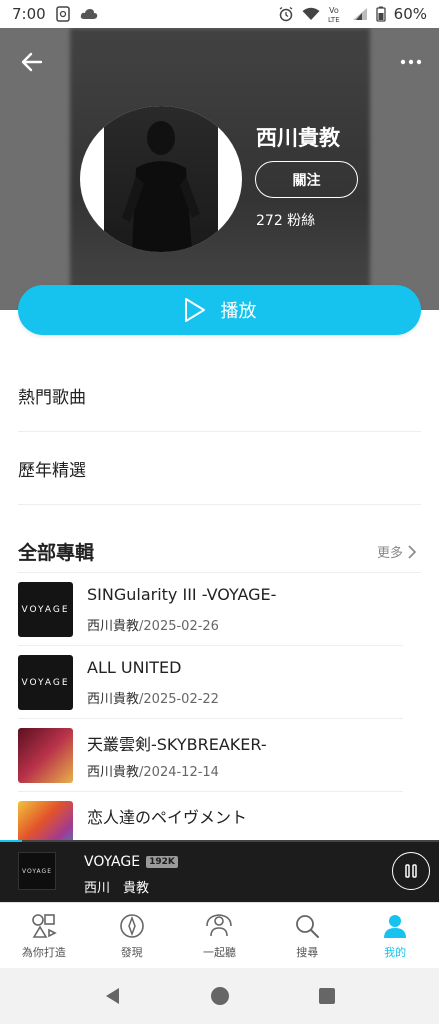 The image size is (439, 1024). What do you see at coordinates (238, 311) in the screenshot?
I see `play-label: 播放` at bounding box center [238, 311].